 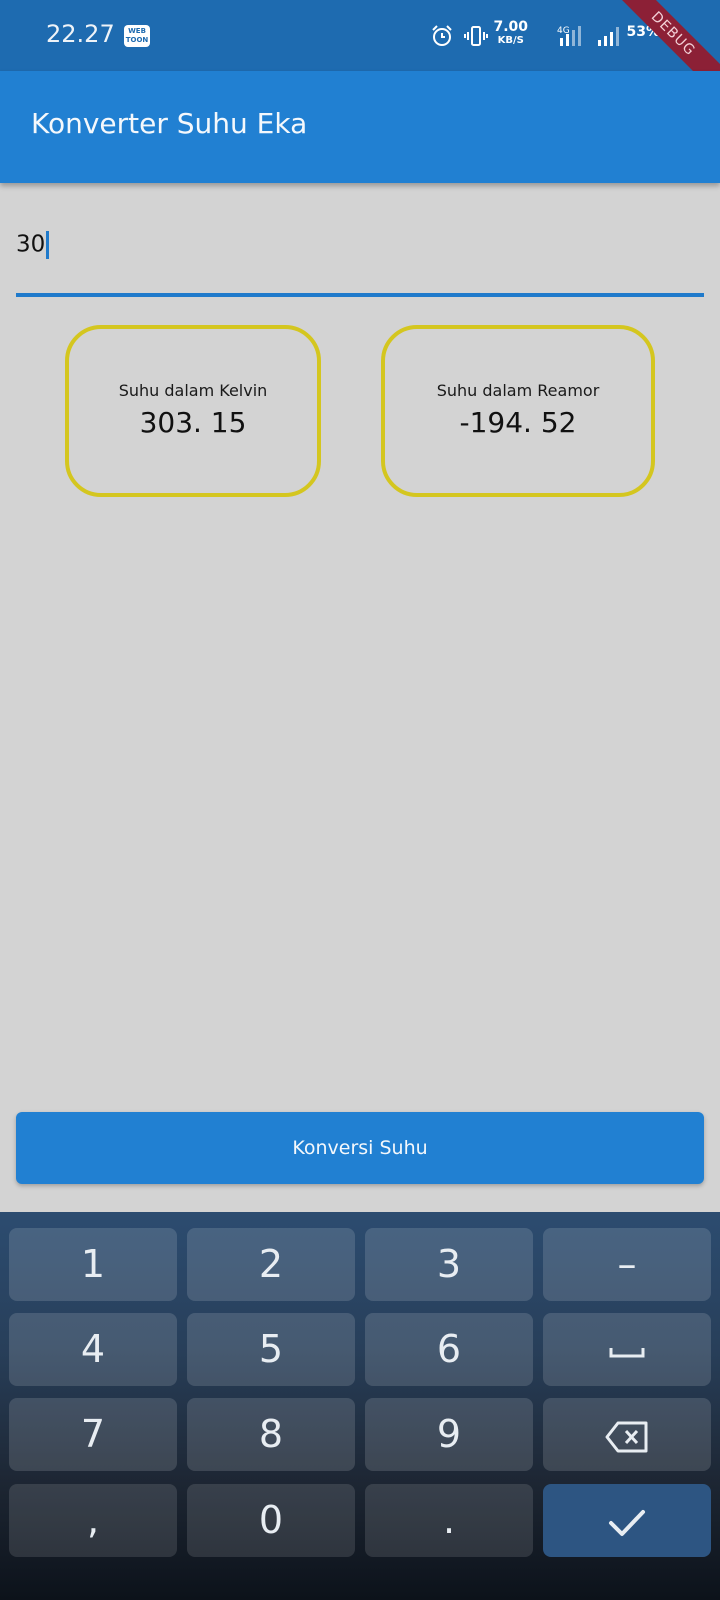 I want to click on backspace-icon, so click(x=626, y=1436).